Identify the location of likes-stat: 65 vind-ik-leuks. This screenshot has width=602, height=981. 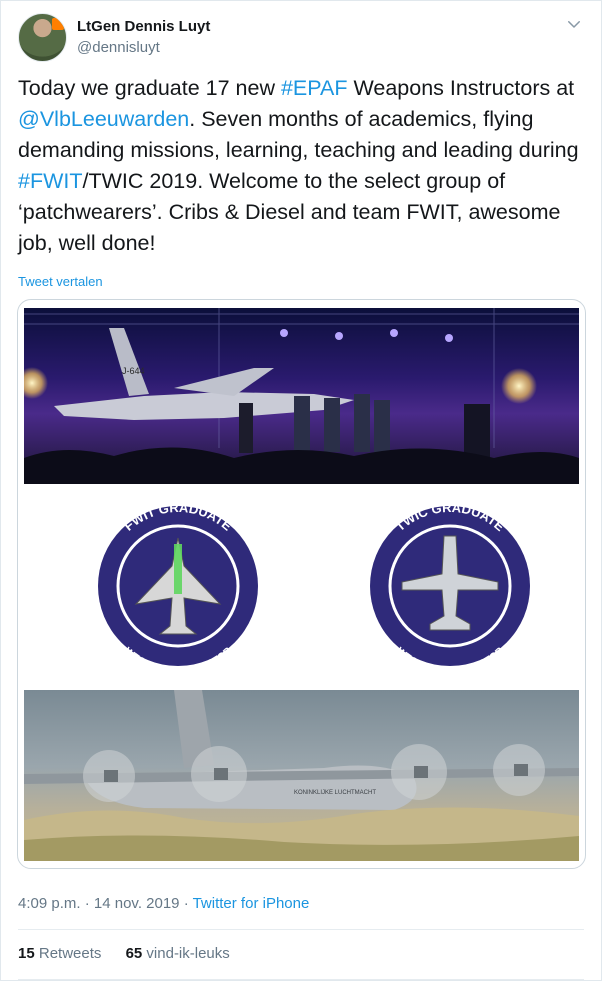
(178, 953).